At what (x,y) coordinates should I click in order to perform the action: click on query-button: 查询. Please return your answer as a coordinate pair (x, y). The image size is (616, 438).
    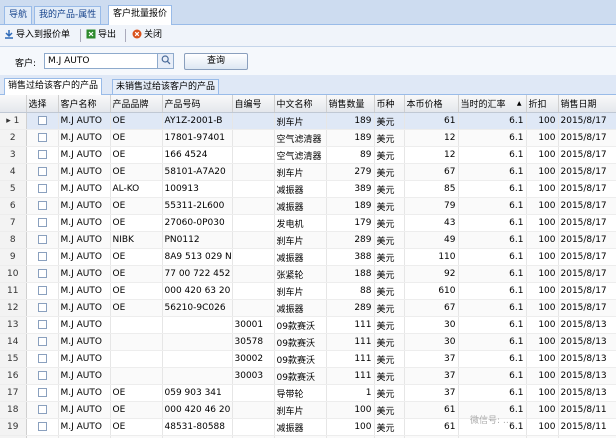
    Looking at the image, I should click on (216, 61).